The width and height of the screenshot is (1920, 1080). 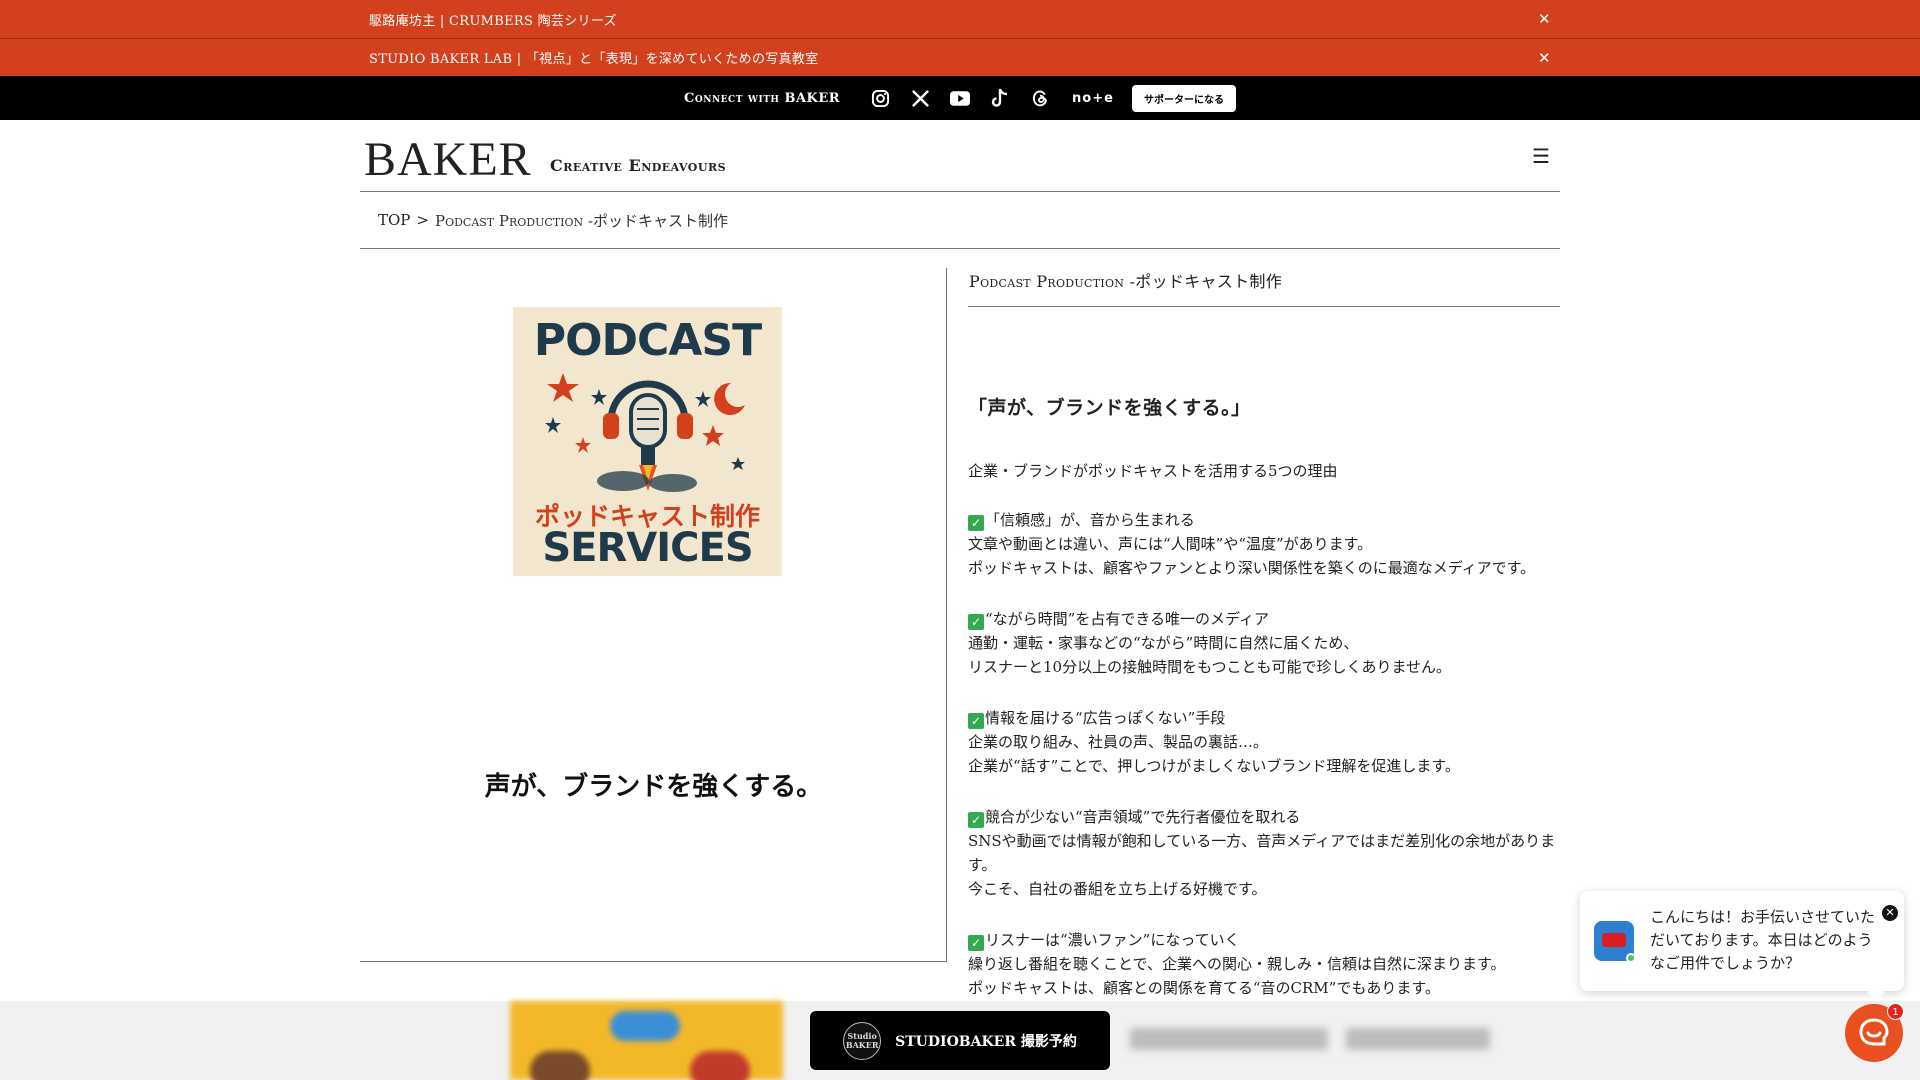 What do you see at coordinates (1112, 940) in the screenshot?
I see `reason-heading: リスナーは“濃いファン”になっていく` at bounding box center [1112, 940].